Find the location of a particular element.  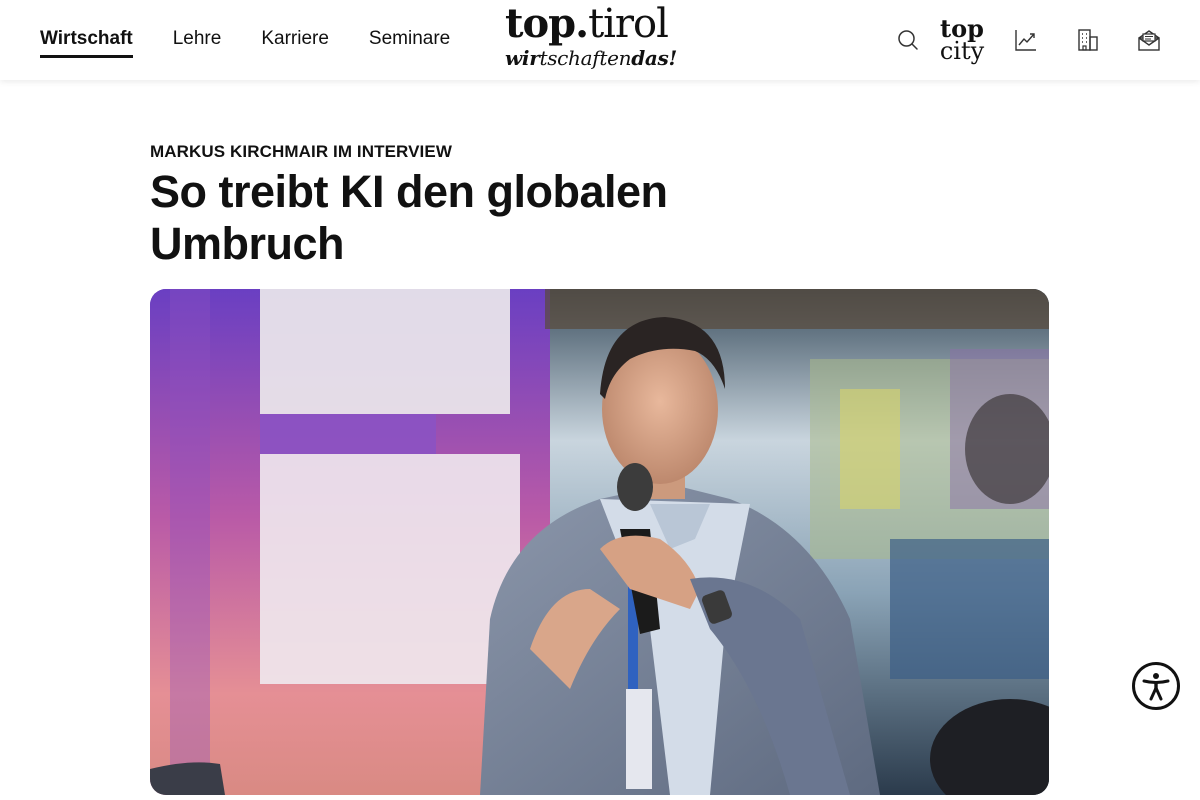

nav-item-karriere: Karriere is located at coordinates (295, 40).